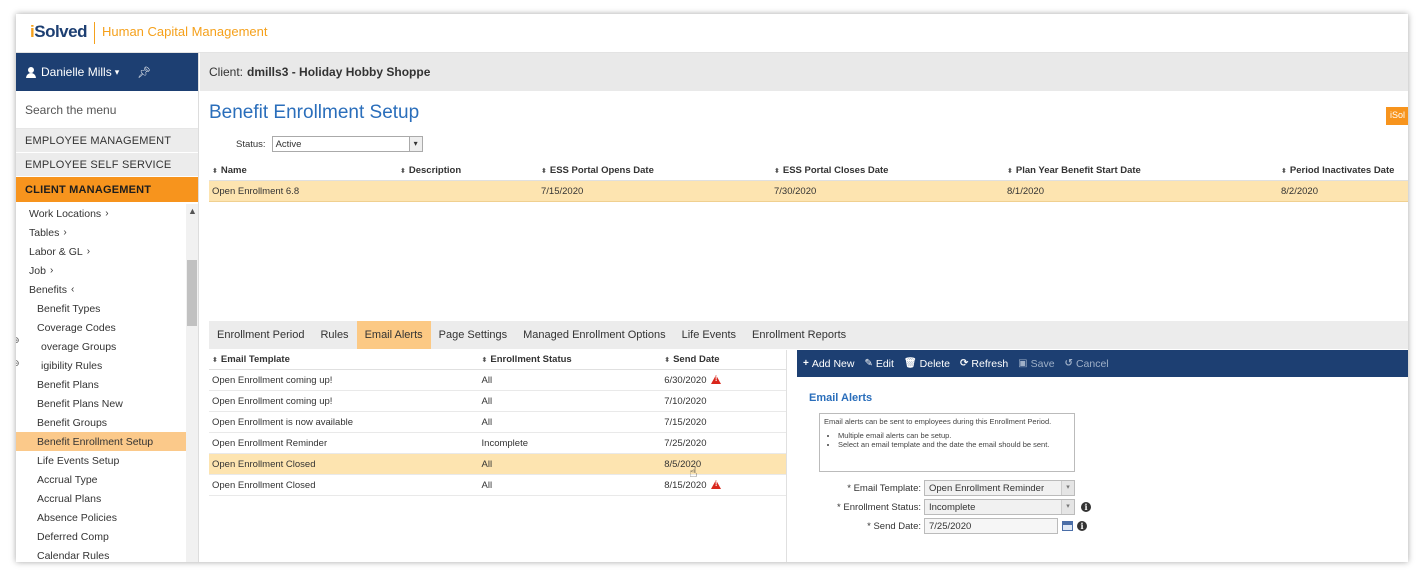 The height and width of the screenshot is (575, 1422). Describe the element at coordinates (72, 289) in the screenshot. I see `chevron-left-icon: ‹` at that location.